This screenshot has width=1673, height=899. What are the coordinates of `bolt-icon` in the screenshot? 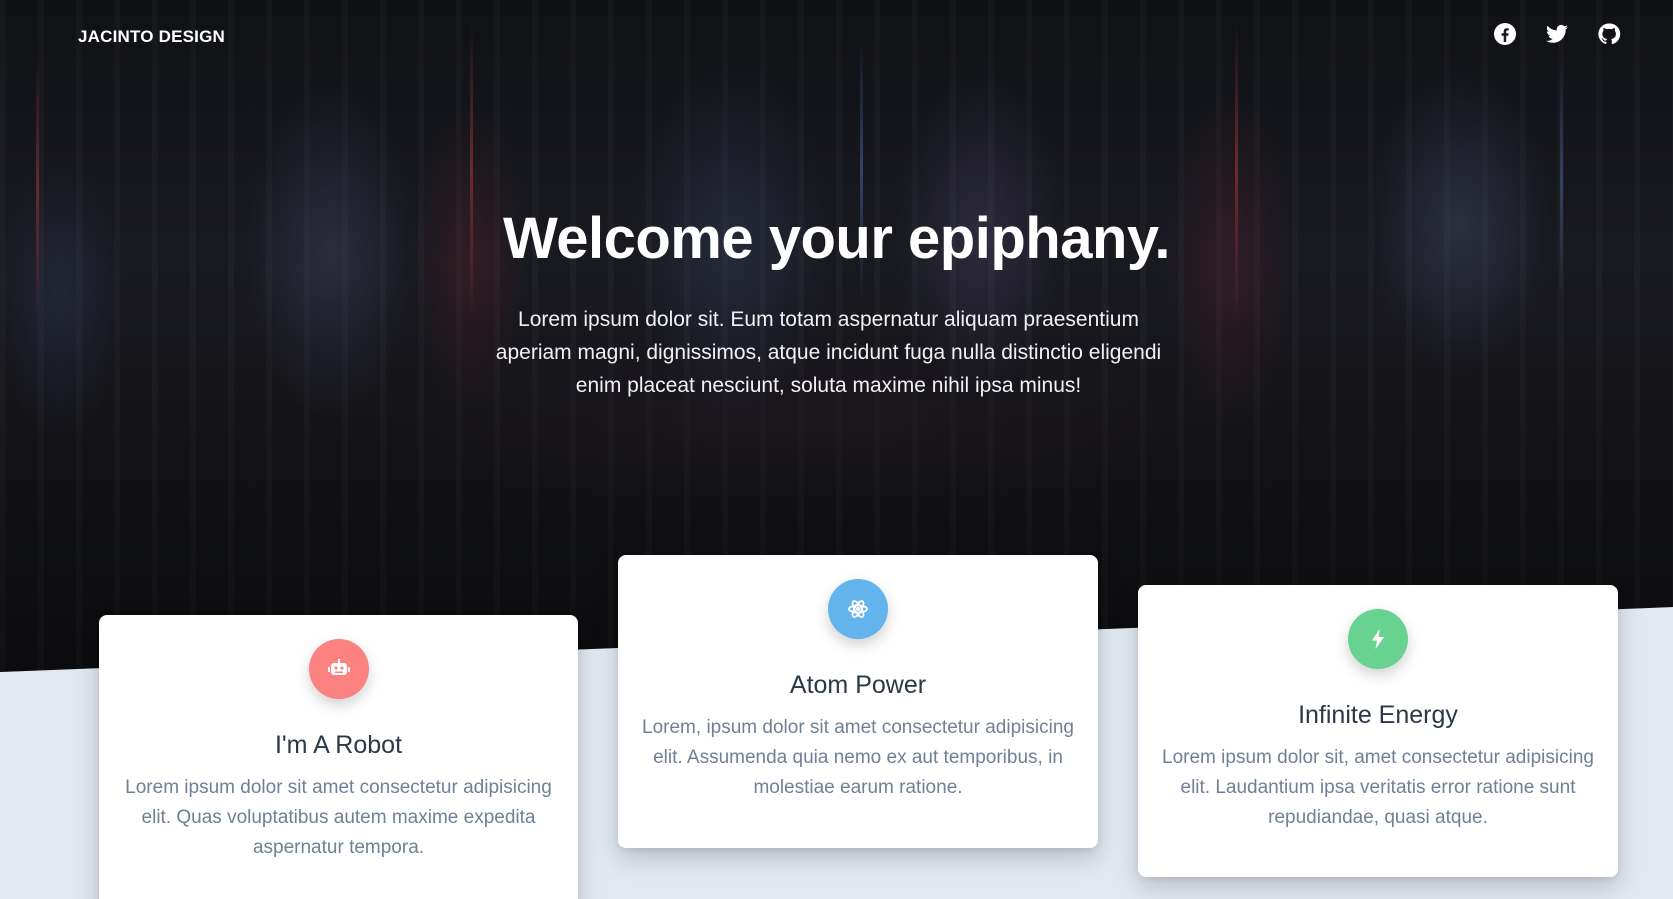 It's located at (1378, 639).